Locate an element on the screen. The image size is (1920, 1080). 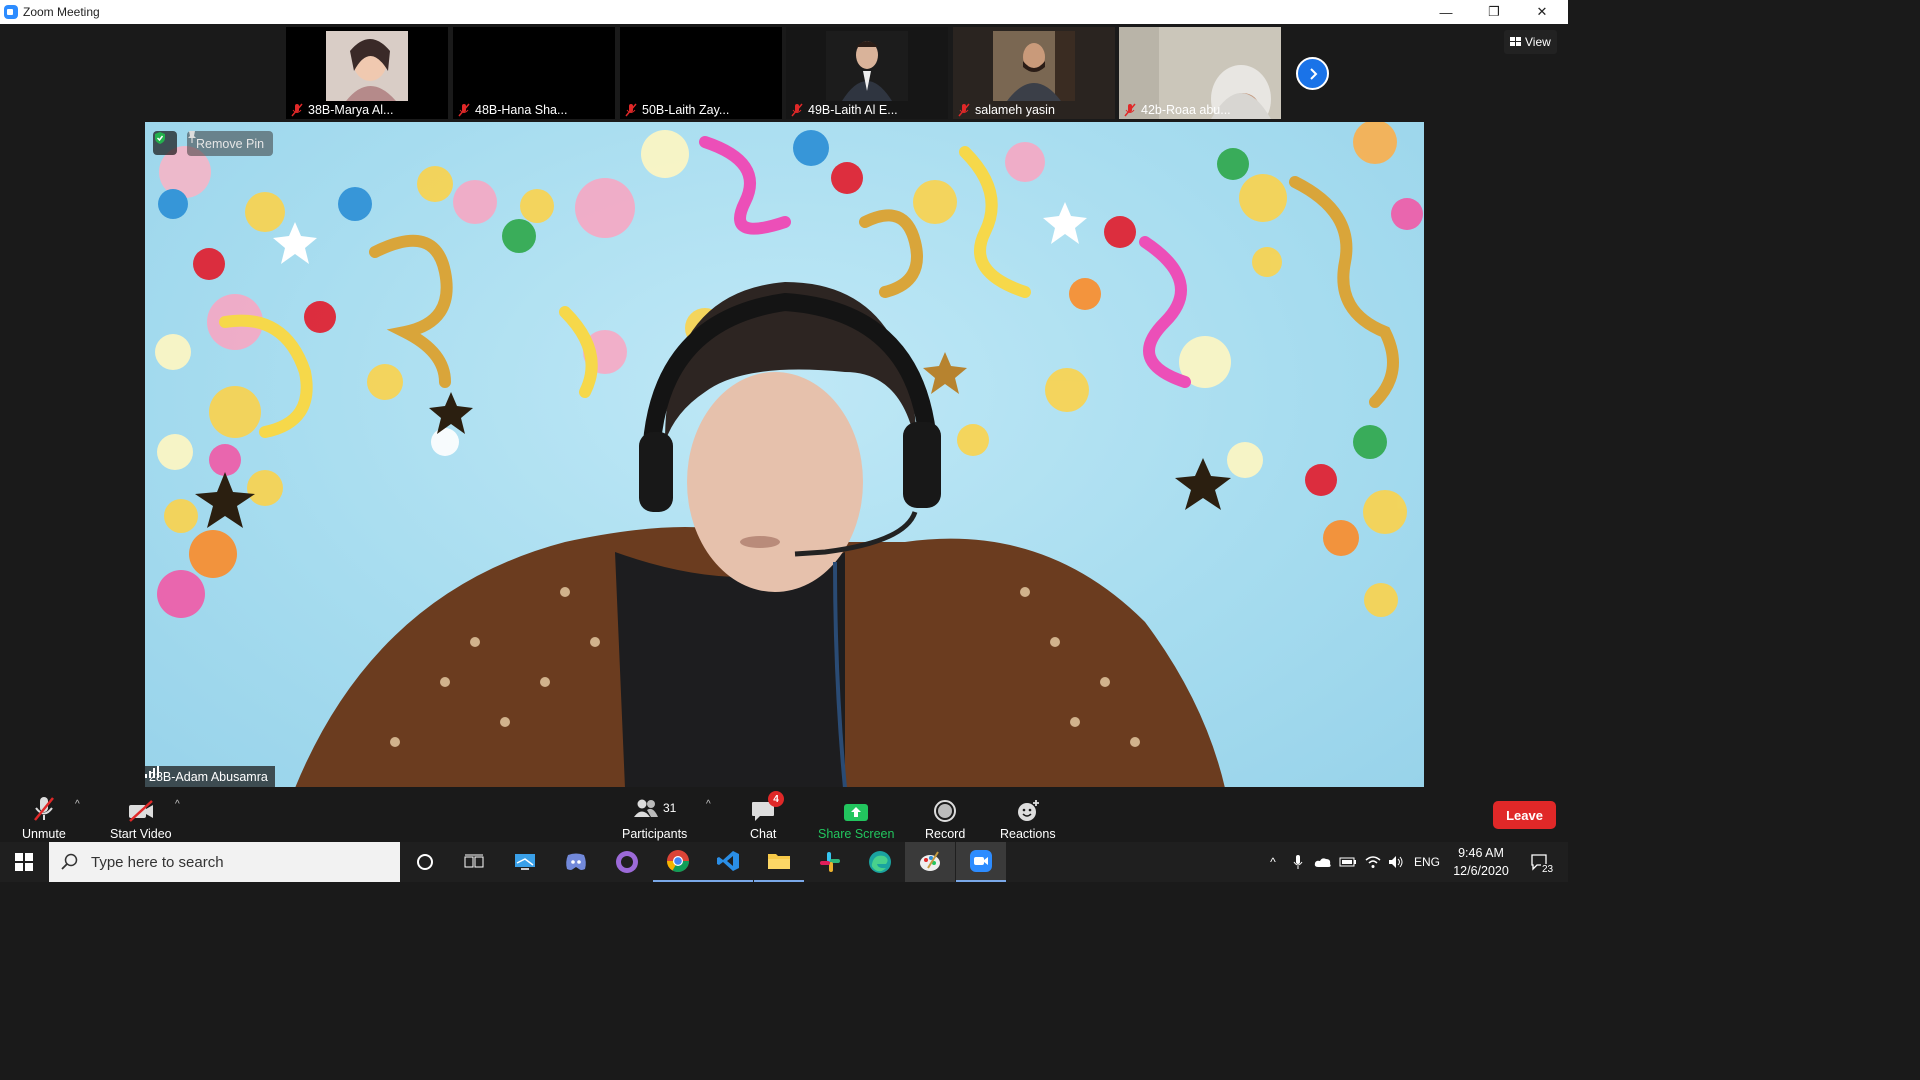
wifi-icon is located at coordinates (1373, 862).